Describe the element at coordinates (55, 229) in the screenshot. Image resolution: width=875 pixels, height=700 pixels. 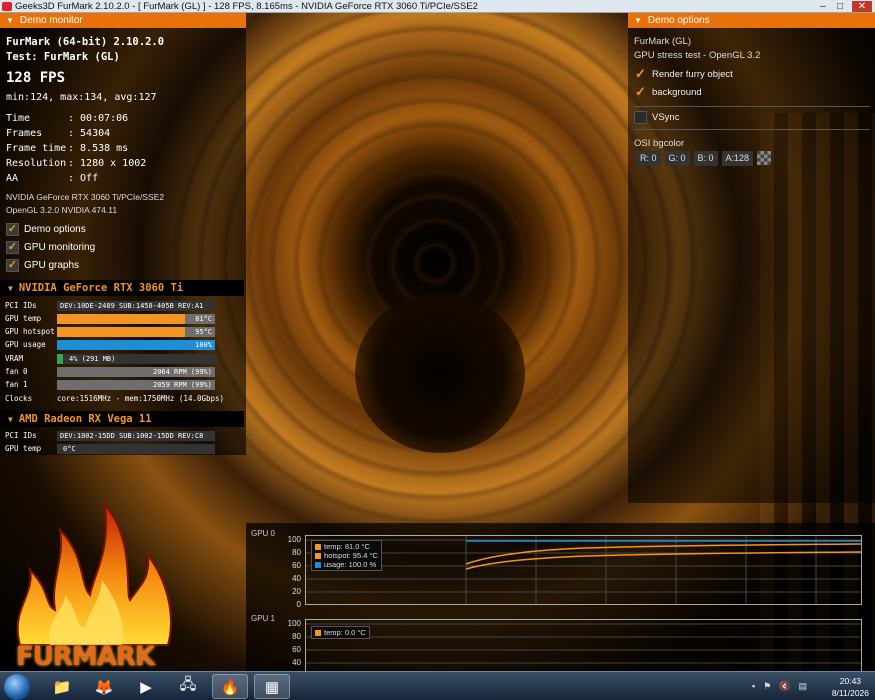
I see `checkbox-label: Demo options` at that location.